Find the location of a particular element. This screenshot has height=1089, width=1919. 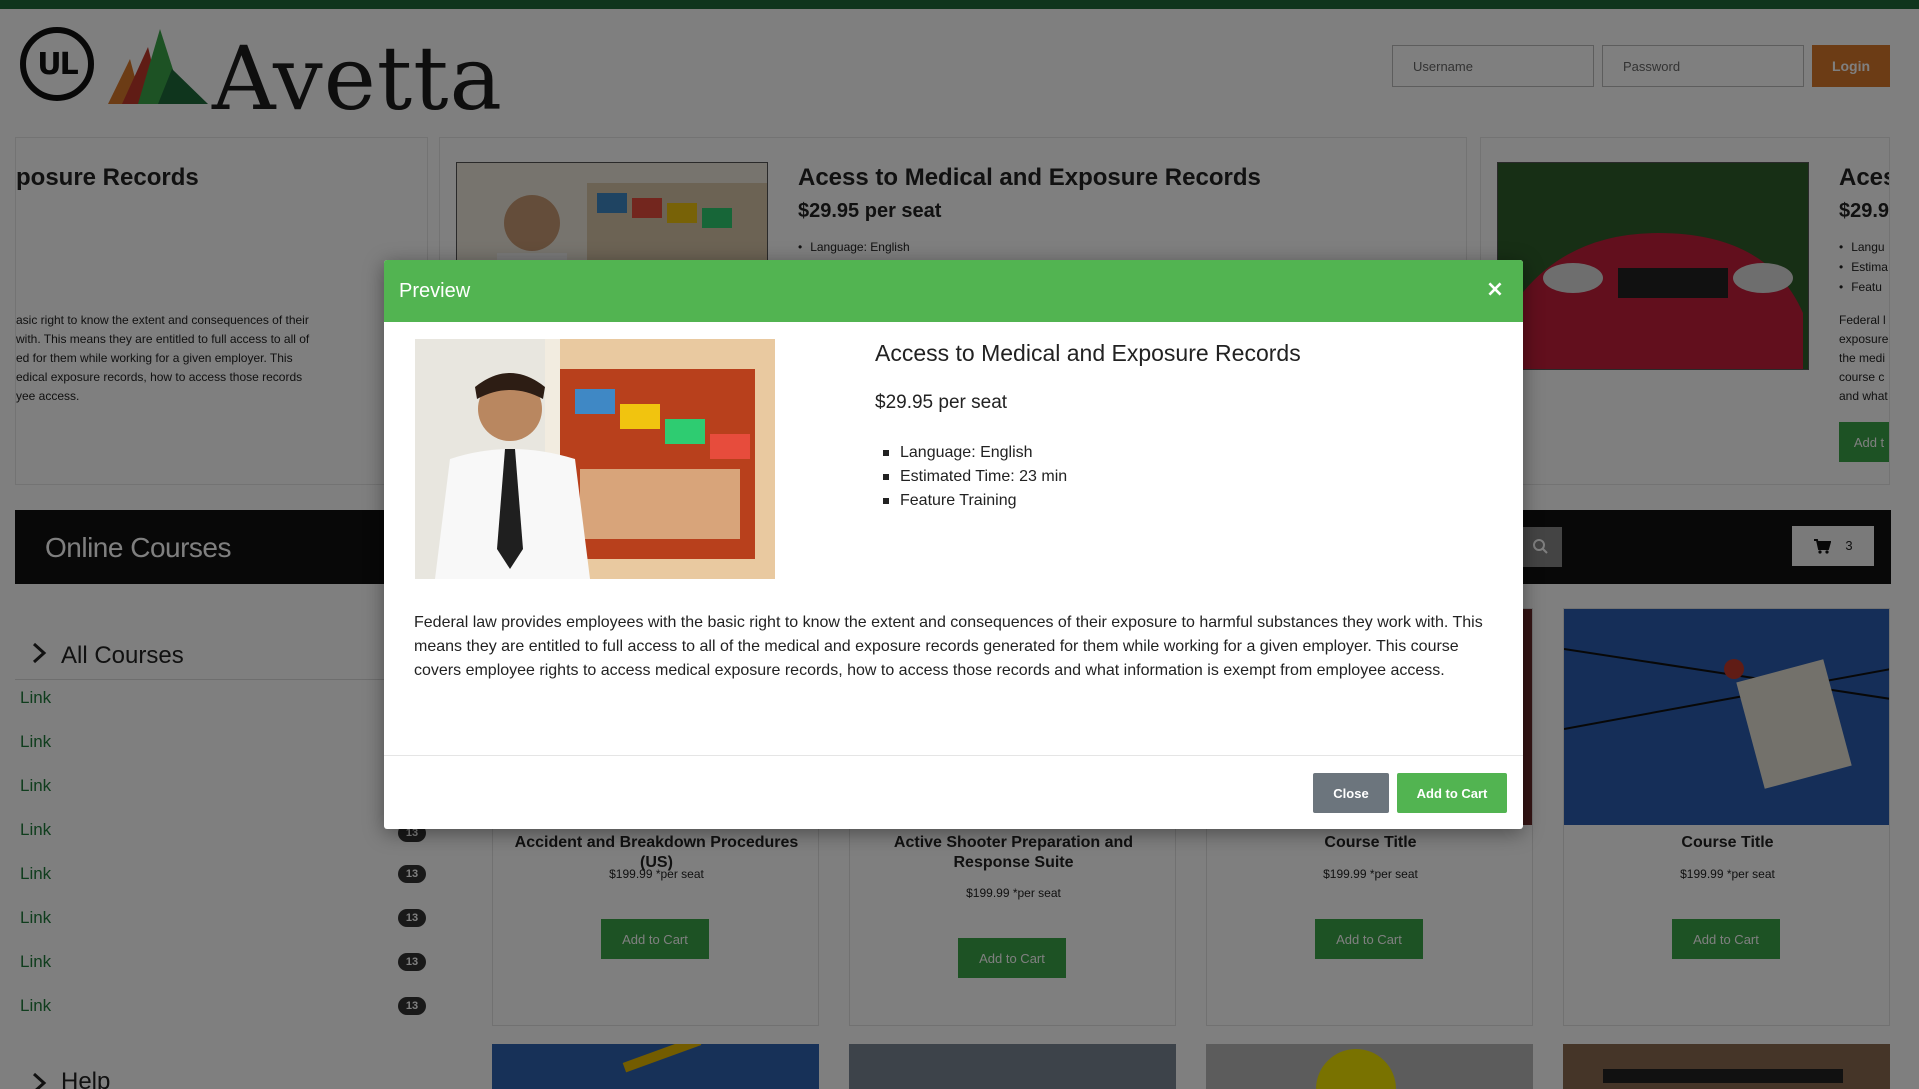

close-button: Close is located at coordinates (1351, 793).